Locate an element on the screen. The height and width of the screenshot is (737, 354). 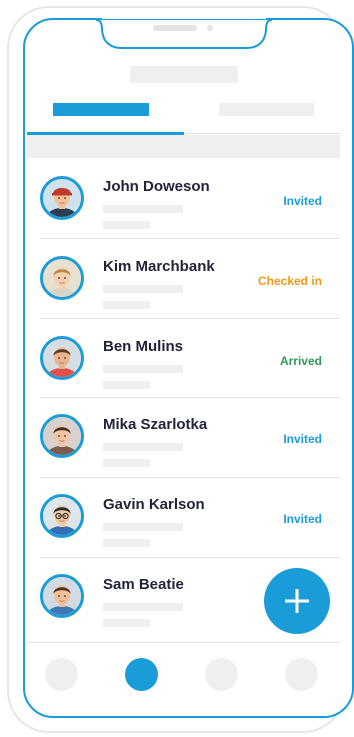
guest-row: Gavin Karlson Invited is located at coordinates (190, 517).